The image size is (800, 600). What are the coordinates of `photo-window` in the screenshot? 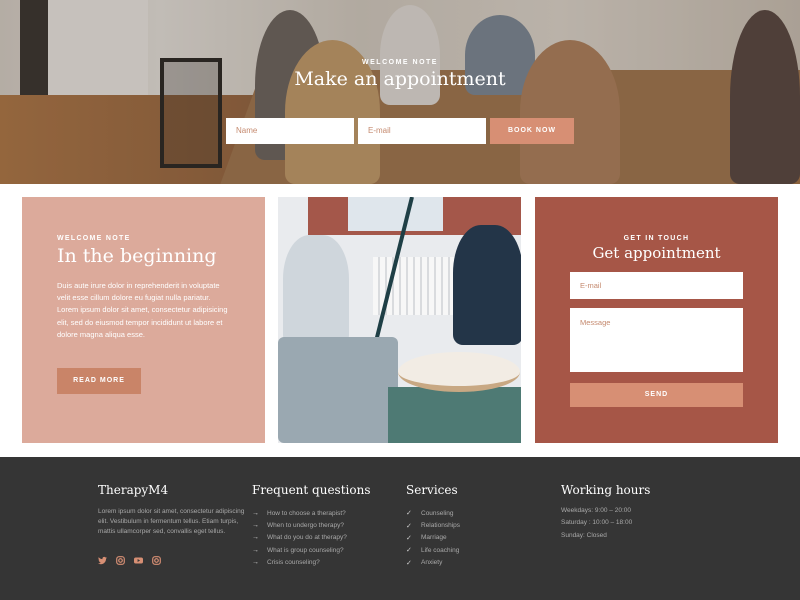 It's located at (395, 214).